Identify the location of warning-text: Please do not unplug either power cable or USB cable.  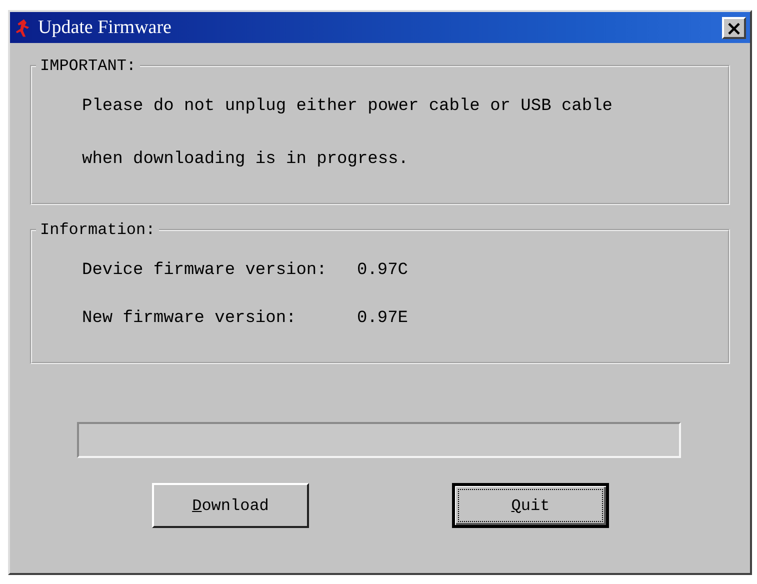
(348, 107).